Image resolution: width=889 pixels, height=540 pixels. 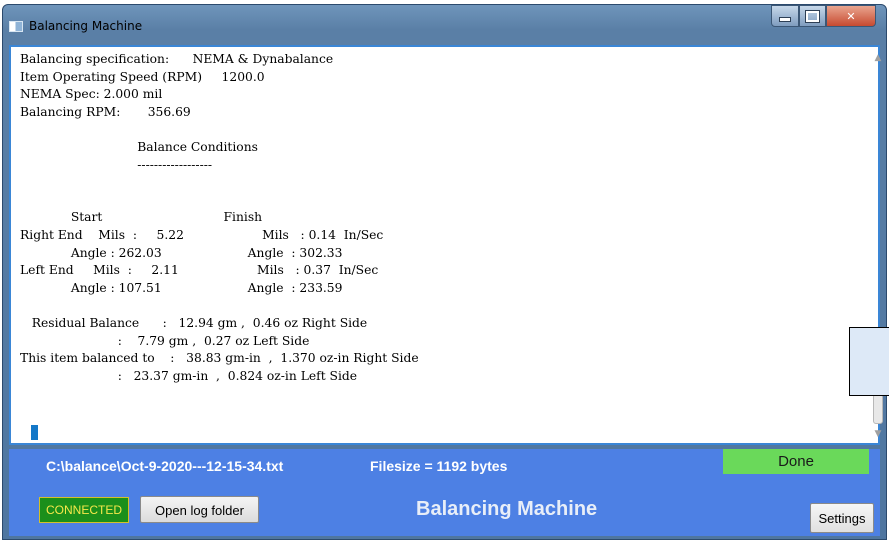 I want to click on settings-button: Settings, so click(x=842, y=518).